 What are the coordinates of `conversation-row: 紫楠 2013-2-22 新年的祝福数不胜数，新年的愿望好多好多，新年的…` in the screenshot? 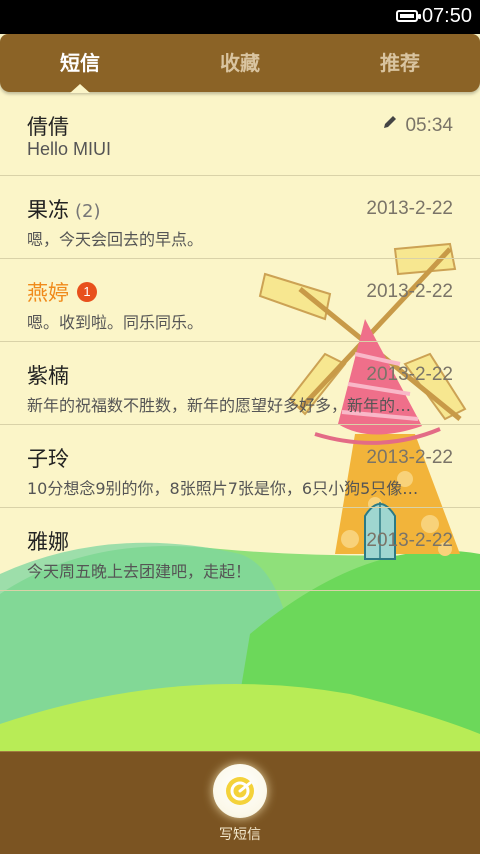 It's located at (240, 383).